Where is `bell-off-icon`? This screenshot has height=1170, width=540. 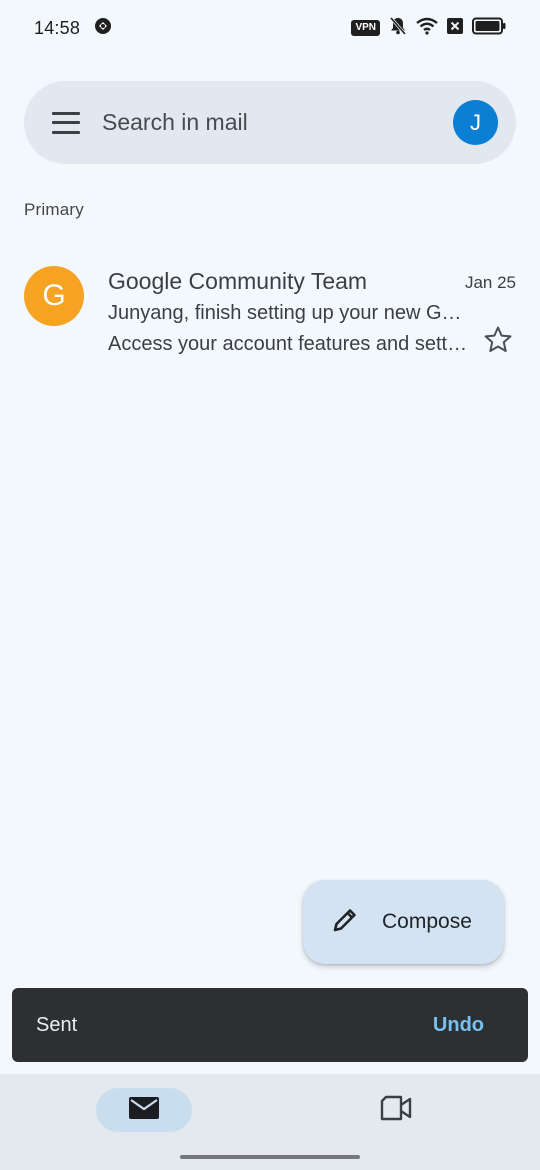
bell-off-icon is located at coordinates (398, 28).